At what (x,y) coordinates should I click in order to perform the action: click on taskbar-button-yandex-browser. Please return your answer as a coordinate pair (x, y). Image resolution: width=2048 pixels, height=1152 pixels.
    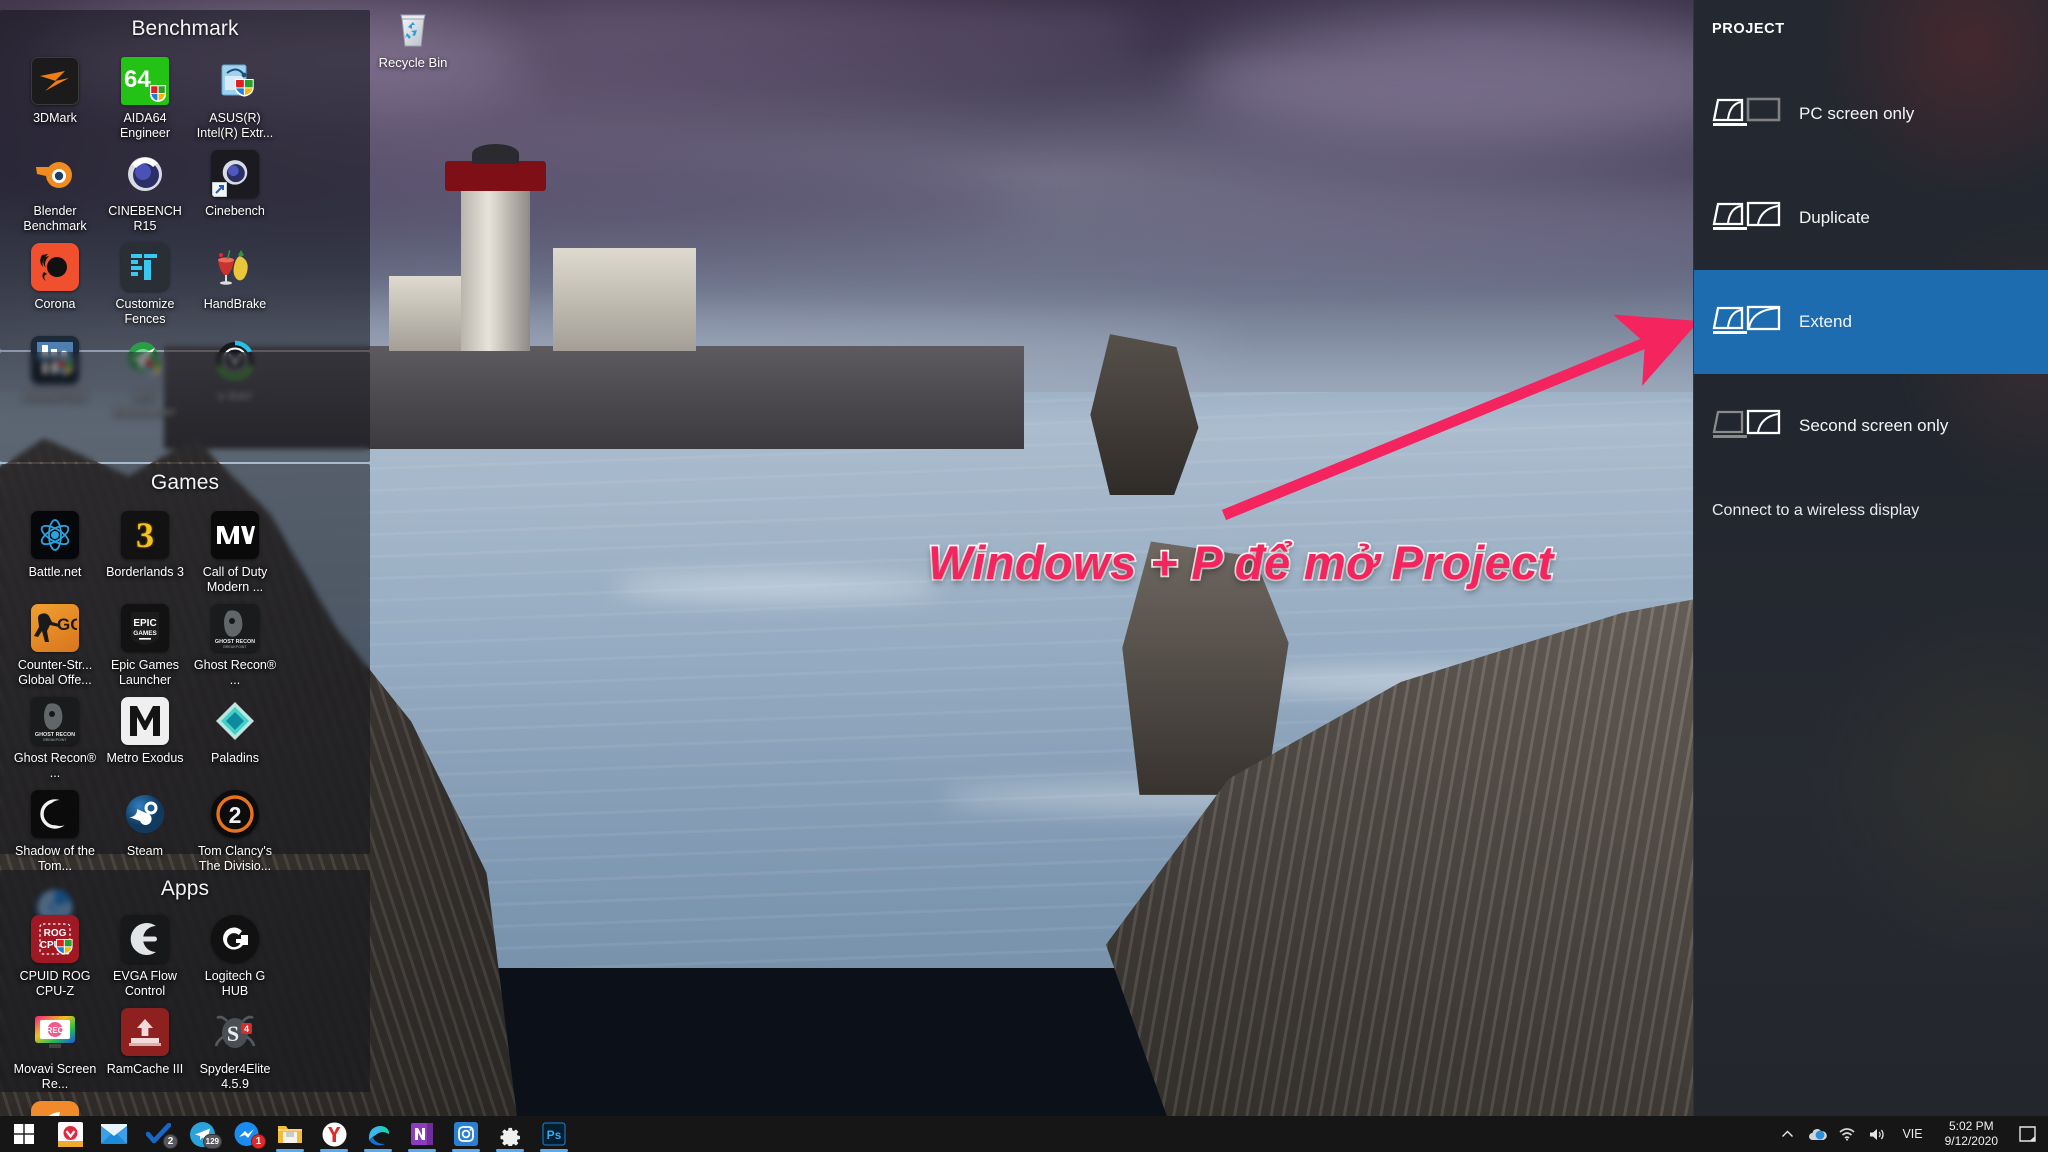
    Looking at the image, I should click on (334, 1134).